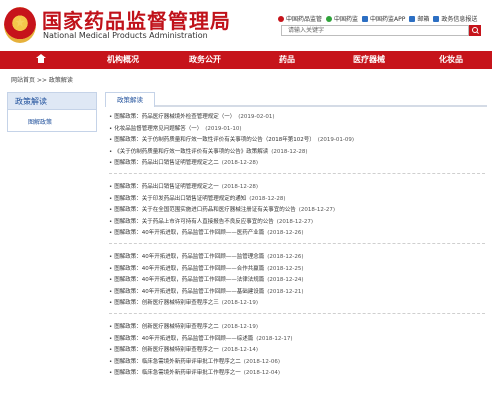 The image size is (492, 400). Describe the element at coordinates (262, 361) in the screenshot. I see `article-date: (2018-12-06)` at that location.